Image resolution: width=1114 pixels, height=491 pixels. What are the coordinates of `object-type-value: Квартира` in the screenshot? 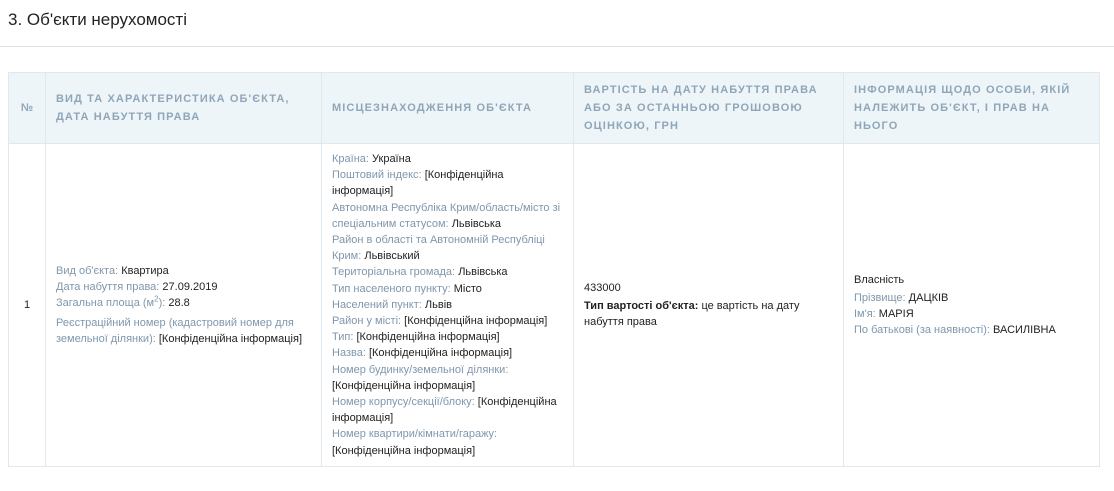 It's located at (145, 270).